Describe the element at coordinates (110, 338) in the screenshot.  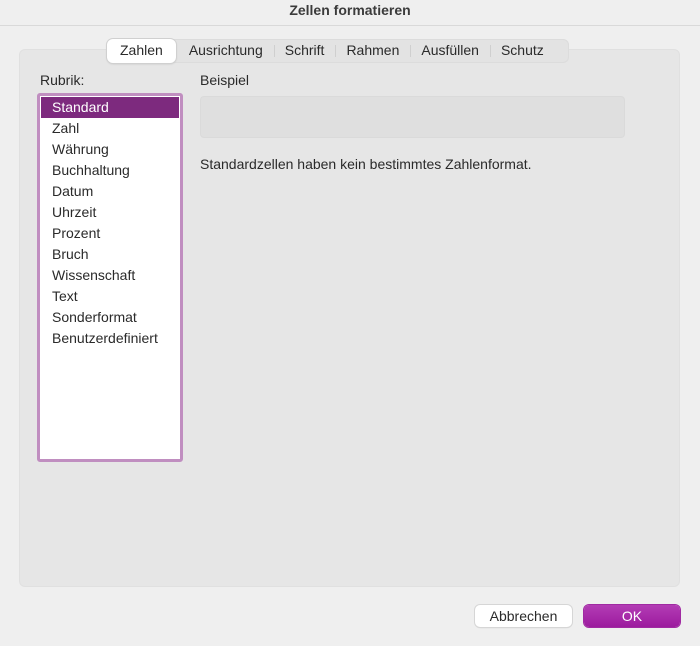
I see `category-item-benutzerdefiniert: Benutzerdefiniert` at that location.